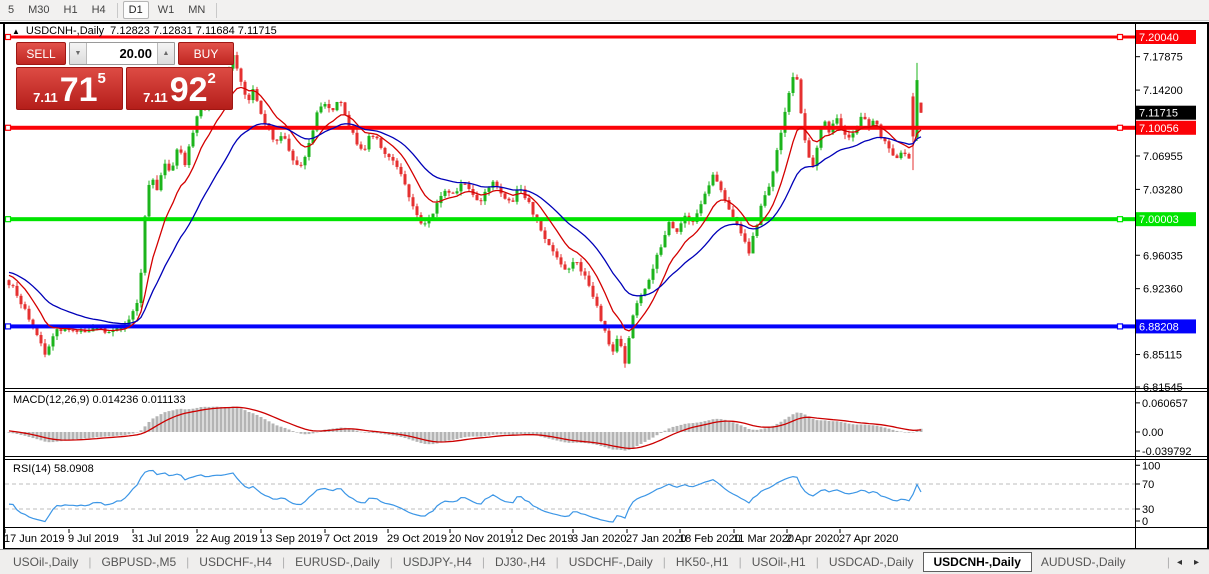 The width and height of the screenshot is (1209, 574). I want to click on price-axis-label: 6.81545, so click(1163, 388).